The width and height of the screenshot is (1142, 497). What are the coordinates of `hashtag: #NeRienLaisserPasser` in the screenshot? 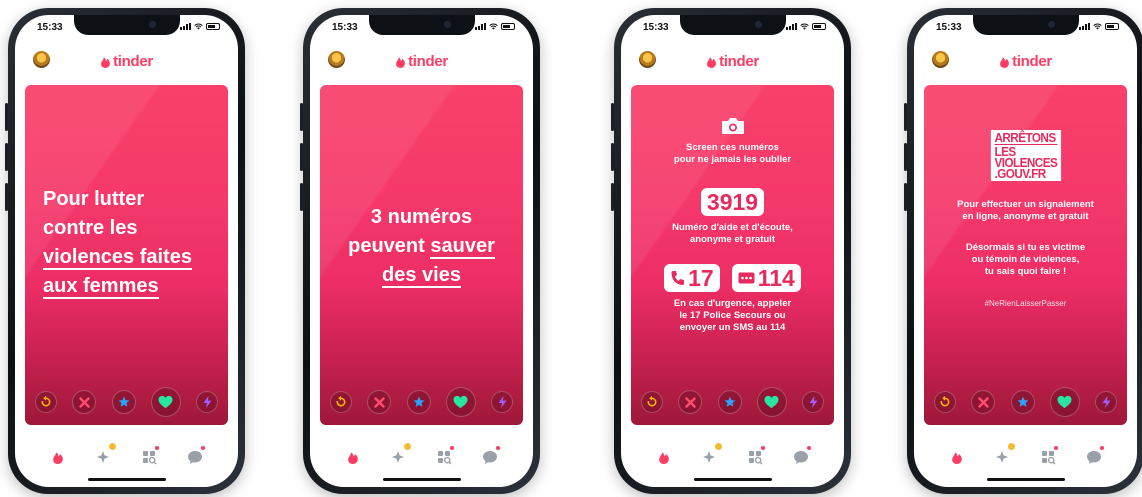 It's located at (1025, 303).